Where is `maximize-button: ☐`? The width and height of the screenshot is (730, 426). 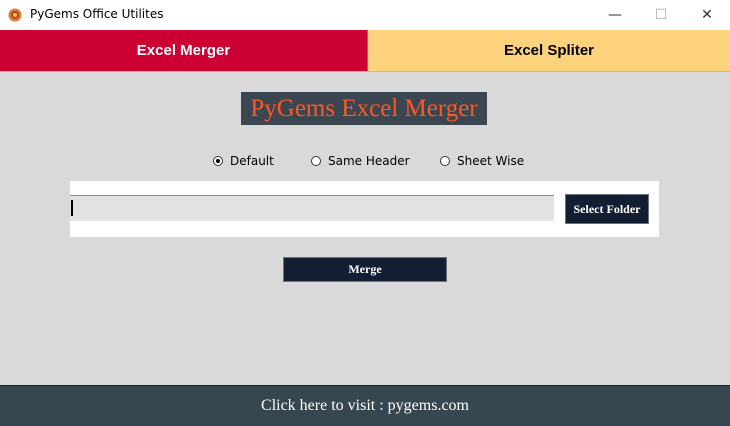
maximize-button: ☐ is located at coordinates (661, 15).